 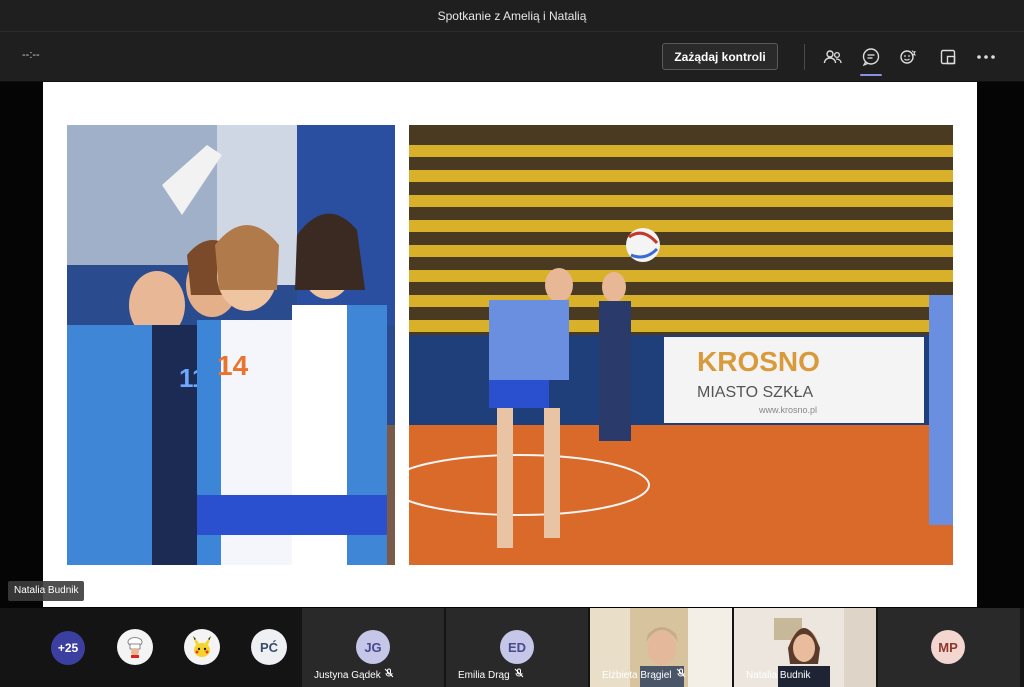 I want to click on meeting-toolbar: --:-- Zażądaj kontroli, so click(x=512, y=57).